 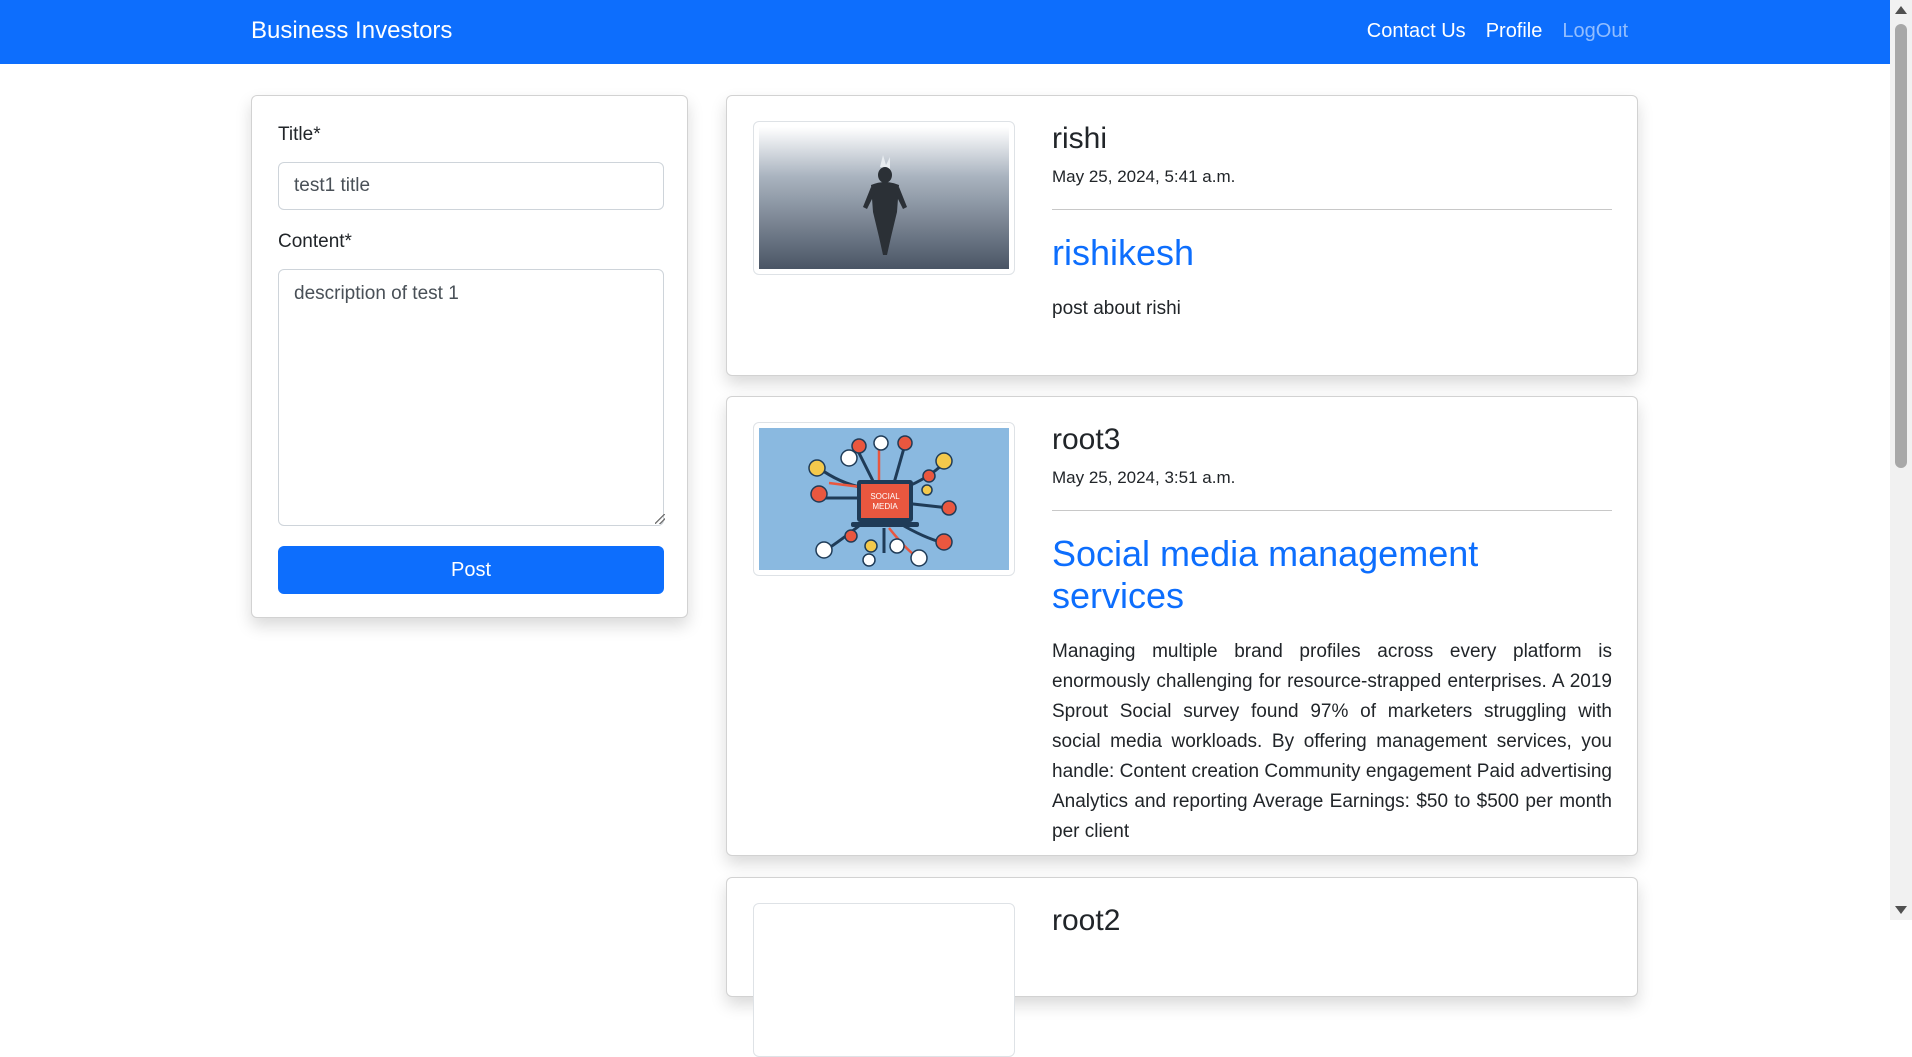 What do you see at coordinates (1144, 176) in the screenshot?
I see `post-date: May 25, 2024, 5:41 a.m.` at bounding box center [1144, 176].